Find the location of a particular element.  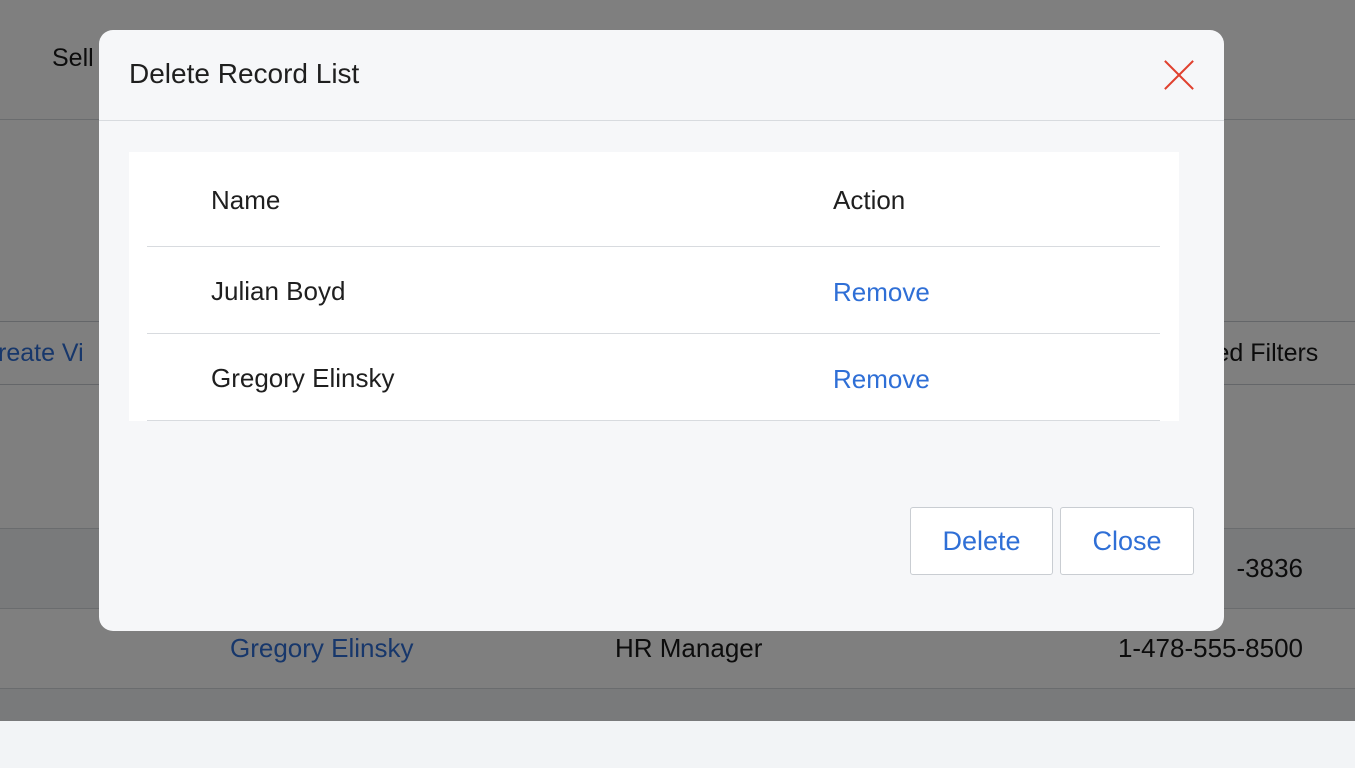

close-button: Close is located at coordinates (1127, 541).